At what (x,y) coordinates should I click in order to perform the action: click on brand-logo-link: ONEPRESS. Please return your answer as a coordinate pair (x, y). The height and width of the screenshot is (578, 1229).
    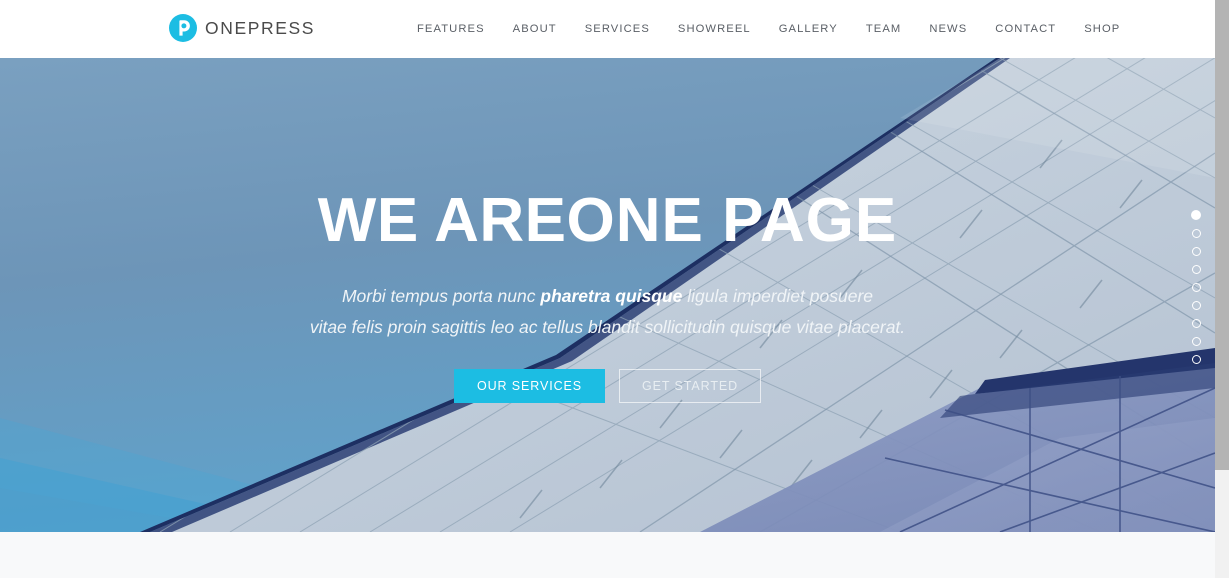
    Looking at the image, I should click on (241, 28).